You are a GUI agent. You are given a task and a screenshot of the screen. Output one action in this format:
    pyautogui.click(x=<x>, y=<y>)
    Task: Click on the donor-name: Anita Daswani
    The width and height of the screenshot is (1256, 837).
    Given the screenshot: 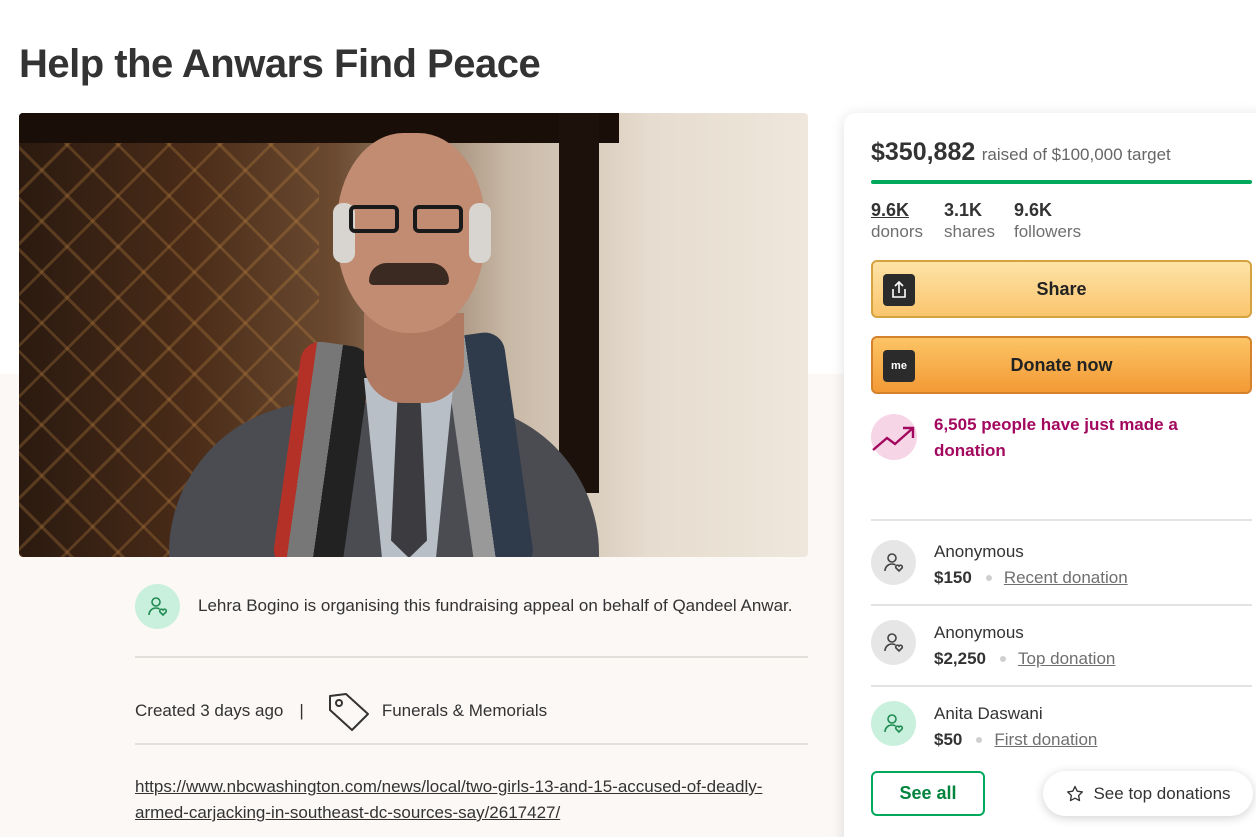 What is the action you would take?
    pyautogui.click(x=988, y=713)
    